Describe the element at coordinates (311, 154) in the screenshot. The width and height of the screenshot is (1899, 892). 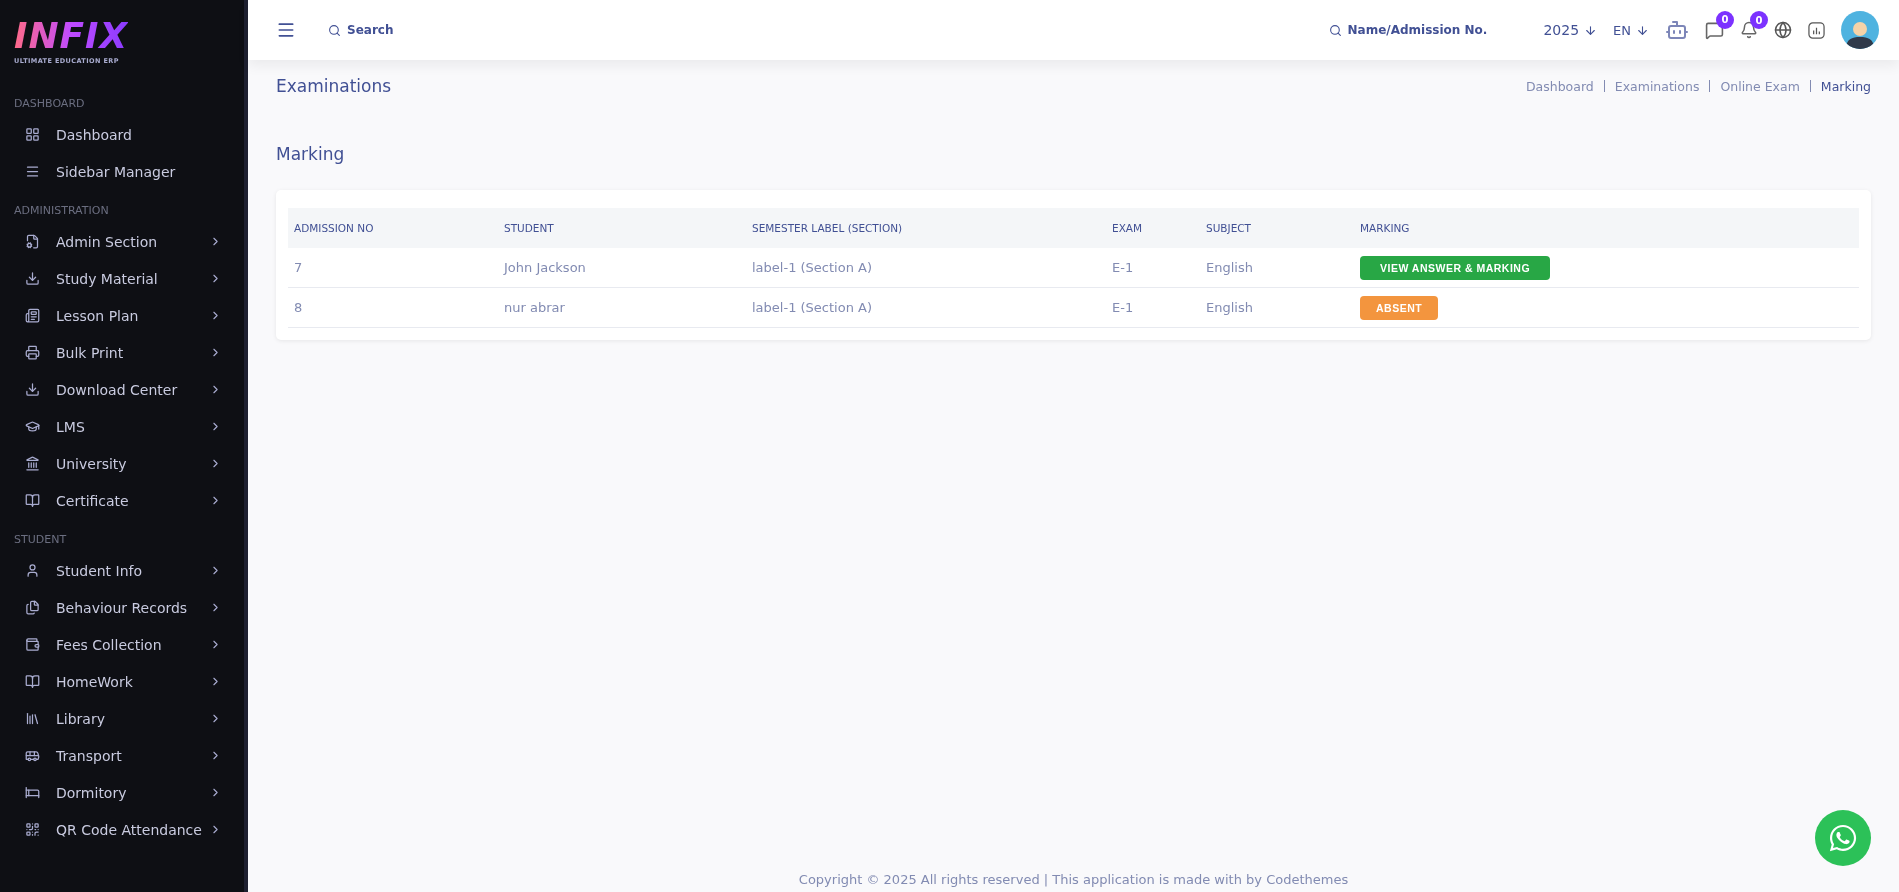
I see `section-title: Marking` at that location.